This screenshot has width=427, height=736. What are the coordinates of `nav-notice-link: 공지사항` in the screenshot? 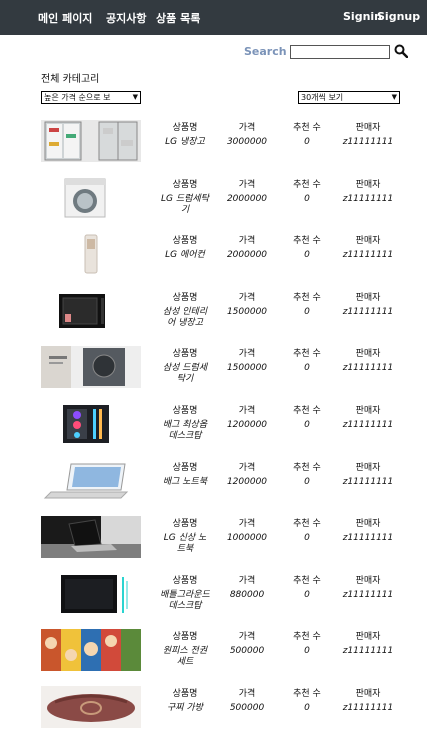 It's located at (126, 18).